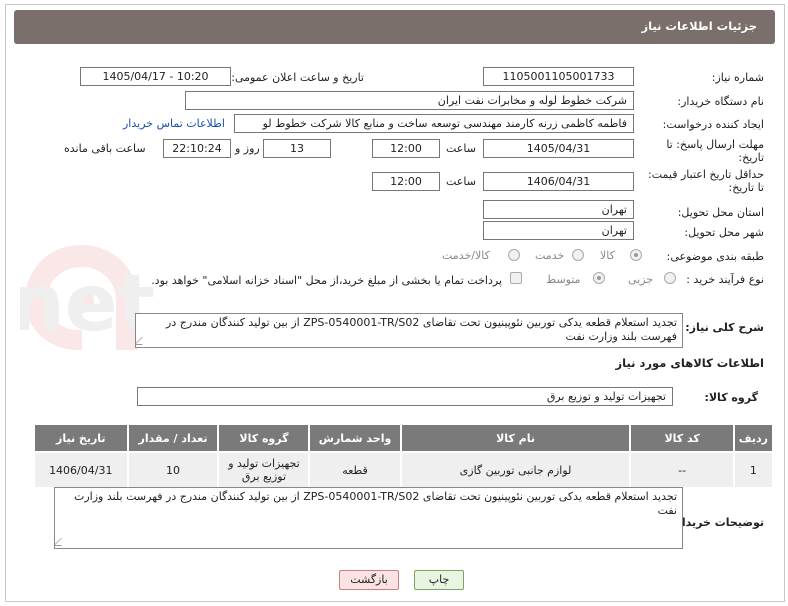 Image resolution: width=788 pixels, height=606 pixels. I want to click on deadline-label-2: تاریخ:, so click(751, 157).